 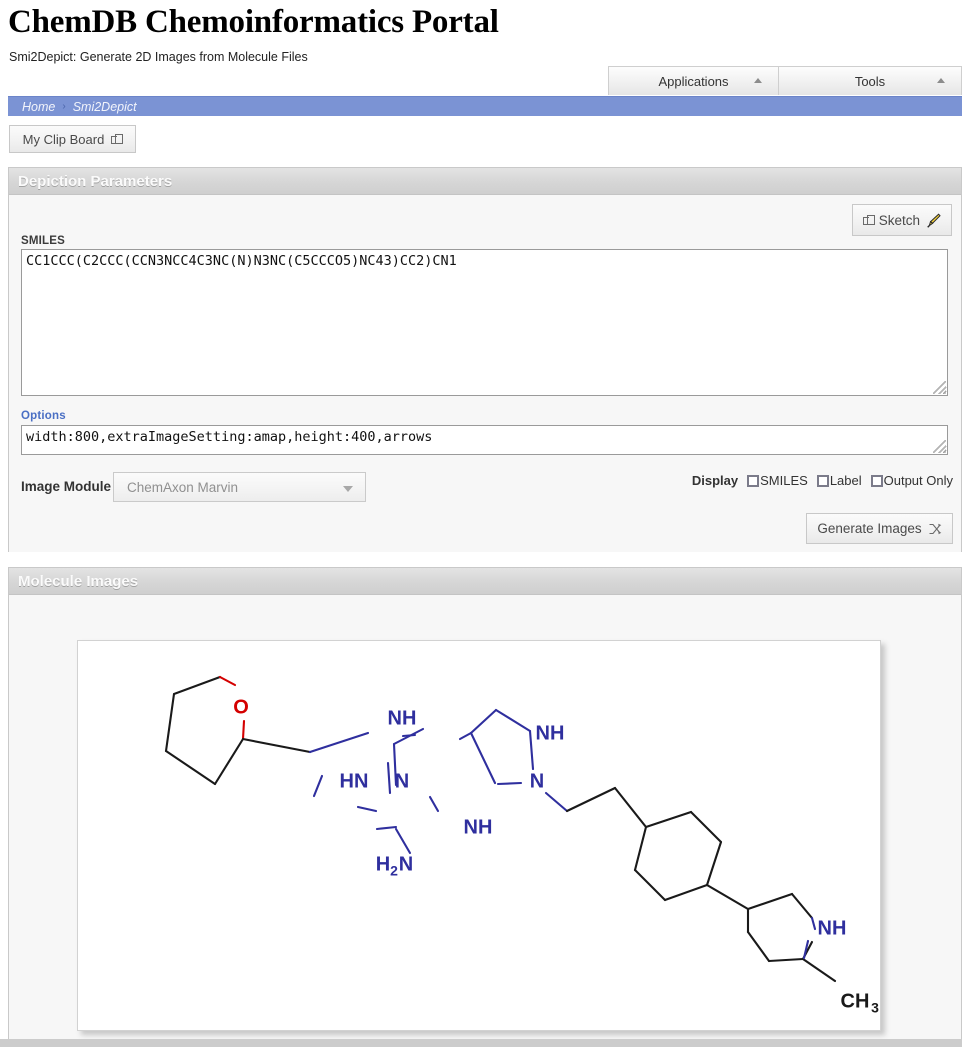 I want to click on generate-images-button: Generate Images, so click(x=879, y=528).